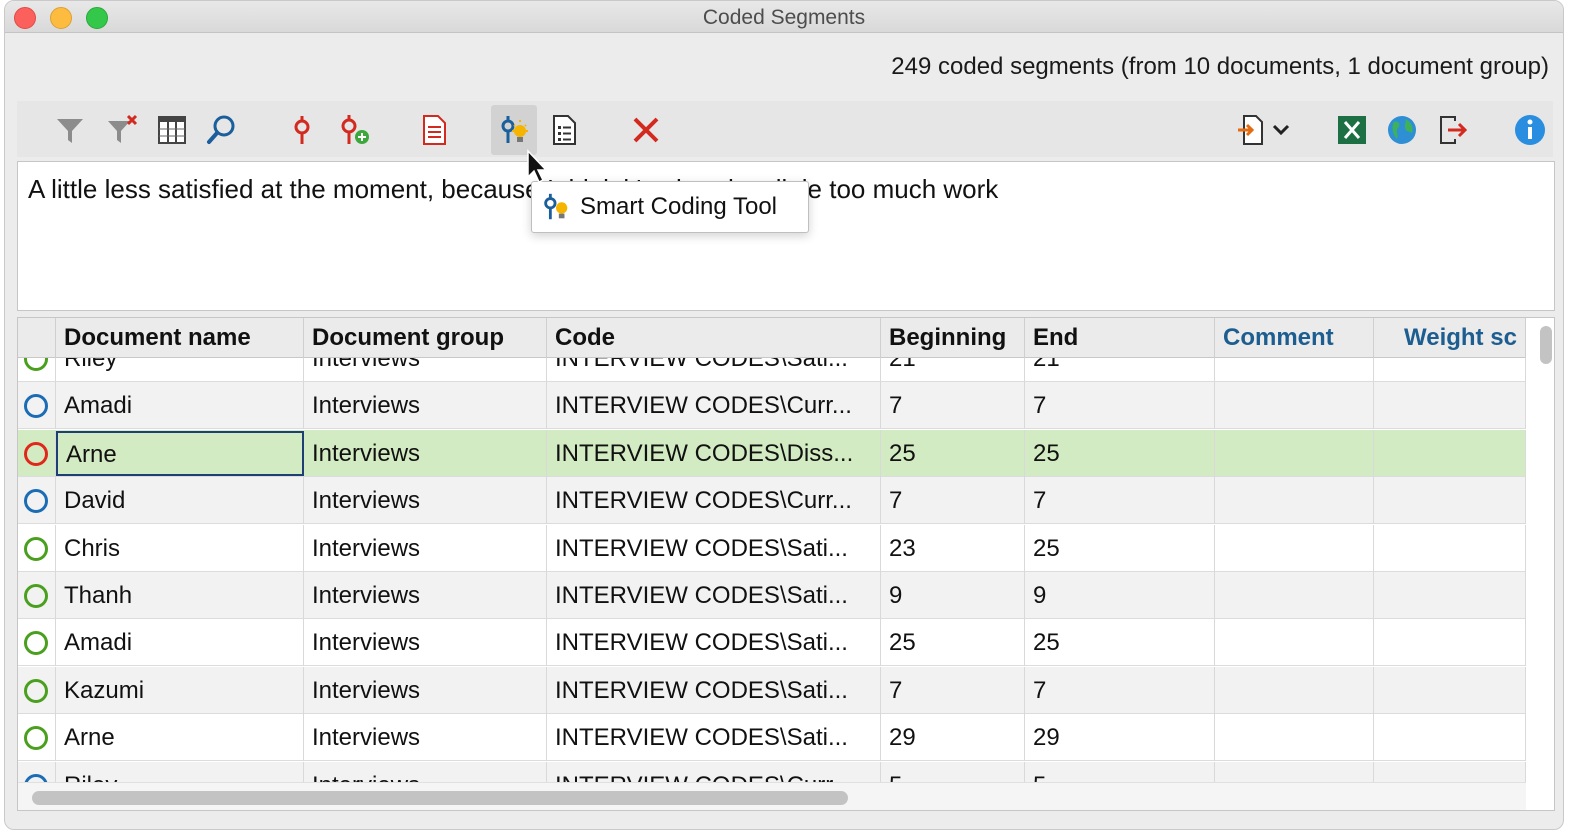 This screenshot has width=1588, height=836. Describe the element at coordinates (180, 338) in the screenshot. I see `column-header-document-name: Document name` at that location.